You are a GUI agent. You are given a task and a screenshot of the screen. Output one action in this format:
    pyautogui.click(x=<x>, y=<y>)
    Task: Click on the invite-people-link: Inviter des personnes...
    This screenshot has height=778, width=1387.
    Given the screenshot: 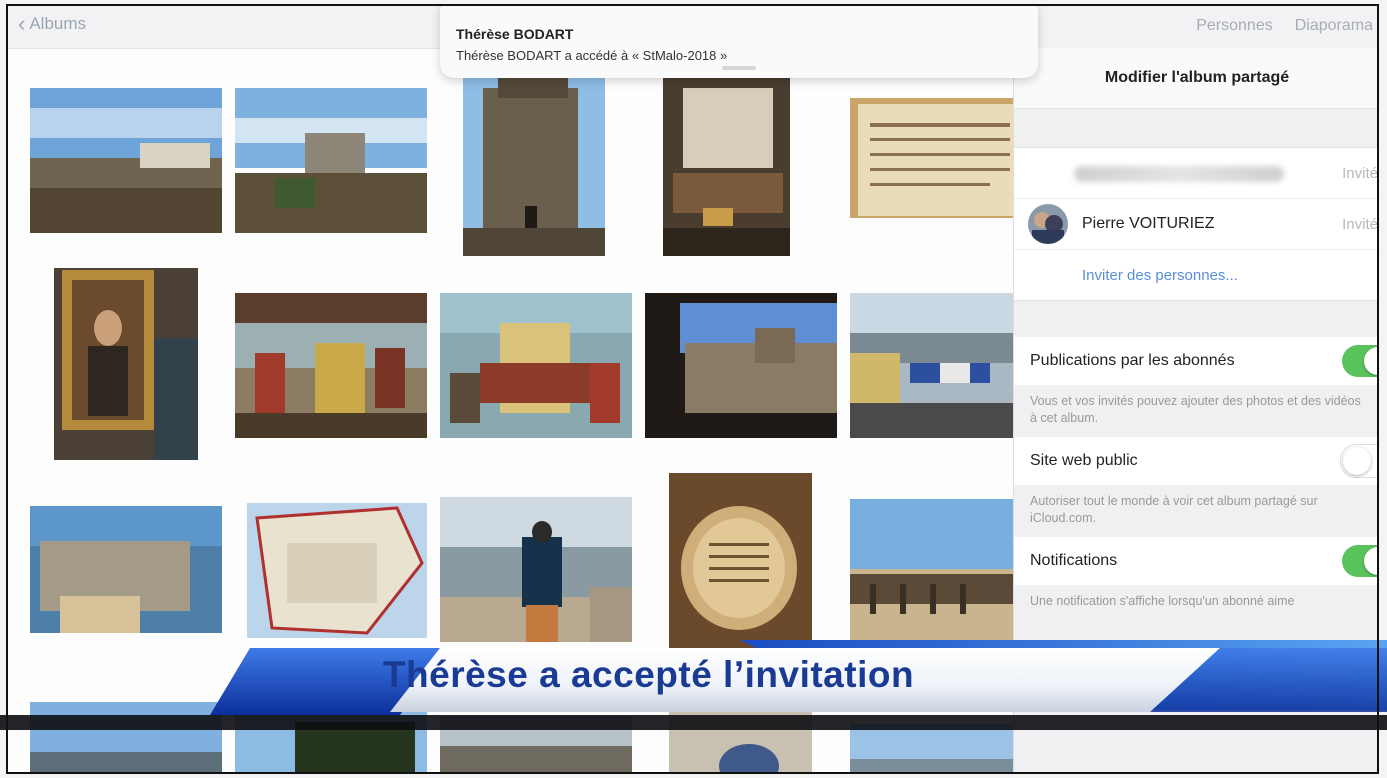 What is the action you would take?
    pyautogui.click(x=1160, y=275)
    